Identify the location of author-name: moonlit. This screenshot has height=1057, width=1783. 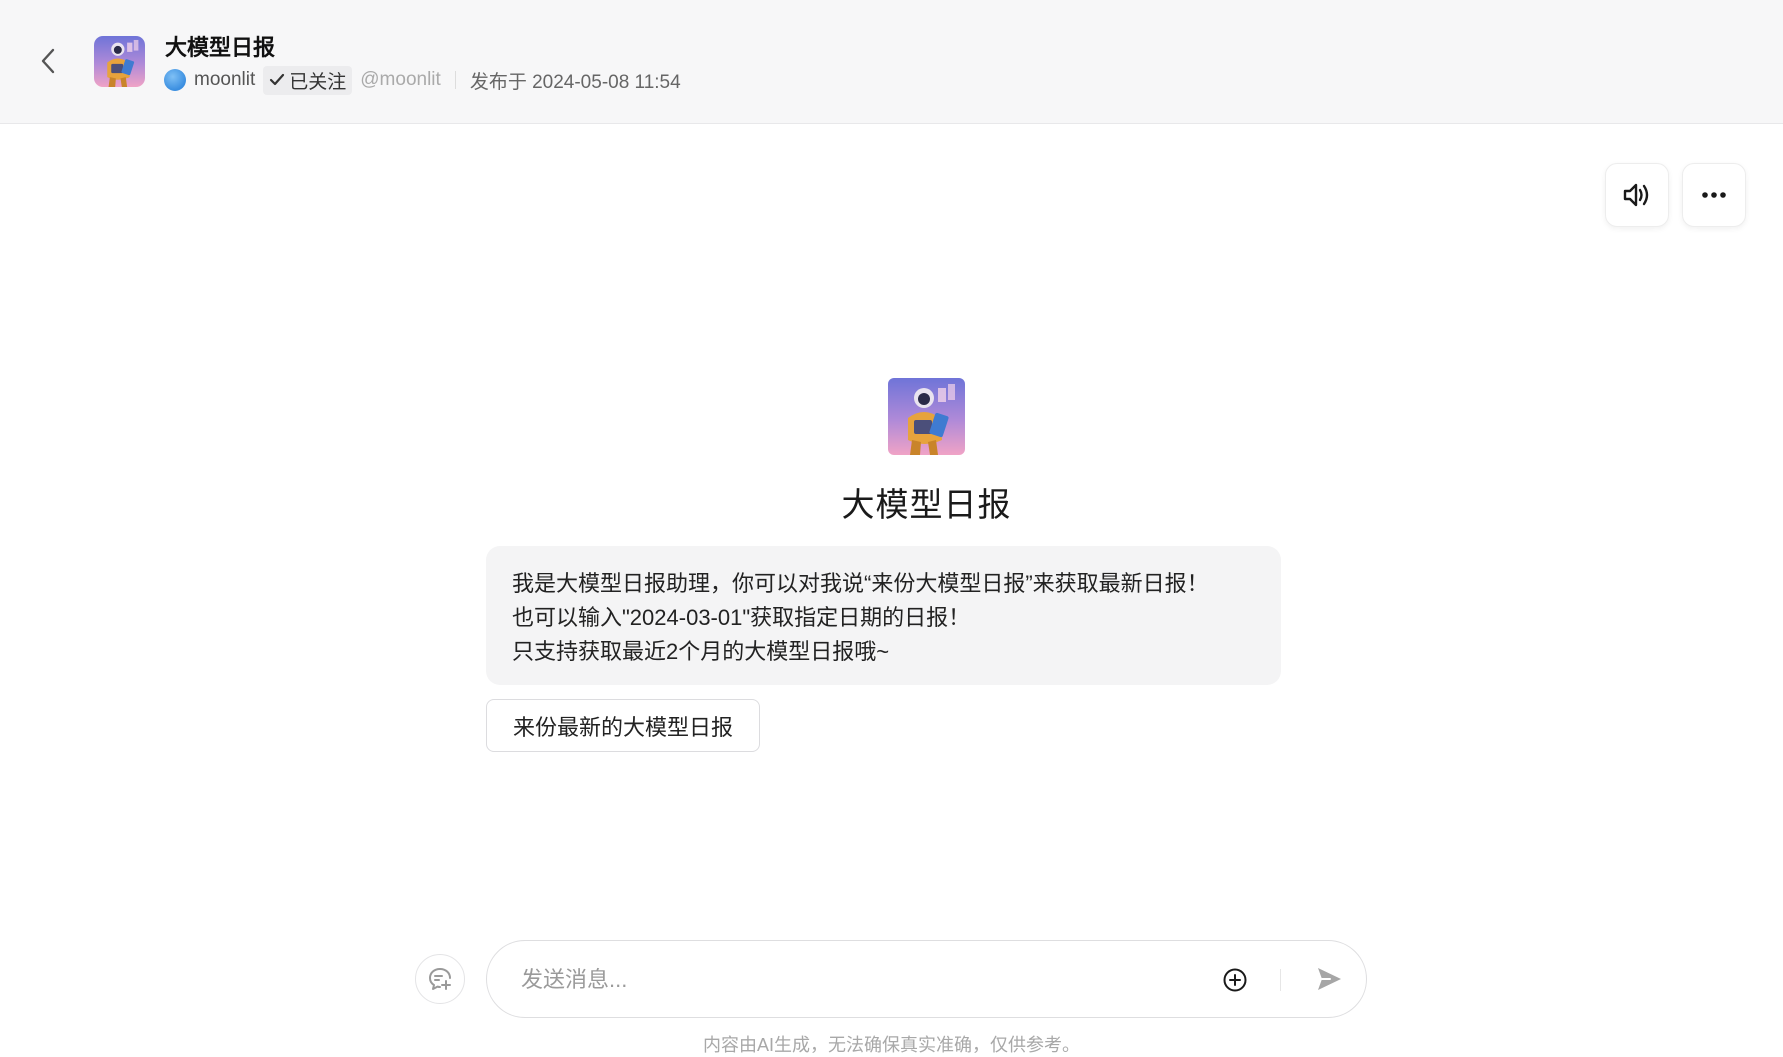
(224, 80).